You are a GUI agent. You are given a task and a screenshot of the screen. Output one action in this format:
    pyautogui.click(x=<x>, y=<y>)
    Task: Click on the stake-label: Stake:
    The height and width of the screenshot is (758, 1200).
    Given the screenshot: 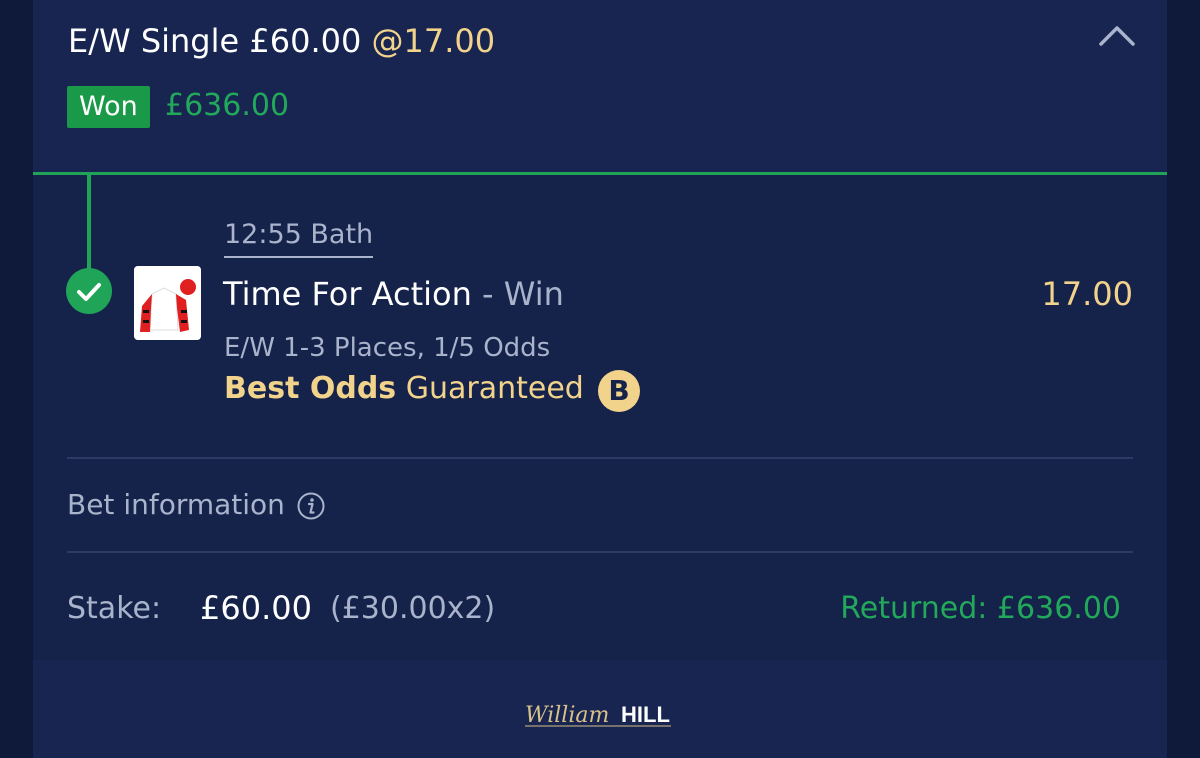 What is the action you would take?
    pyautogui.click(x=114, y=608)
    